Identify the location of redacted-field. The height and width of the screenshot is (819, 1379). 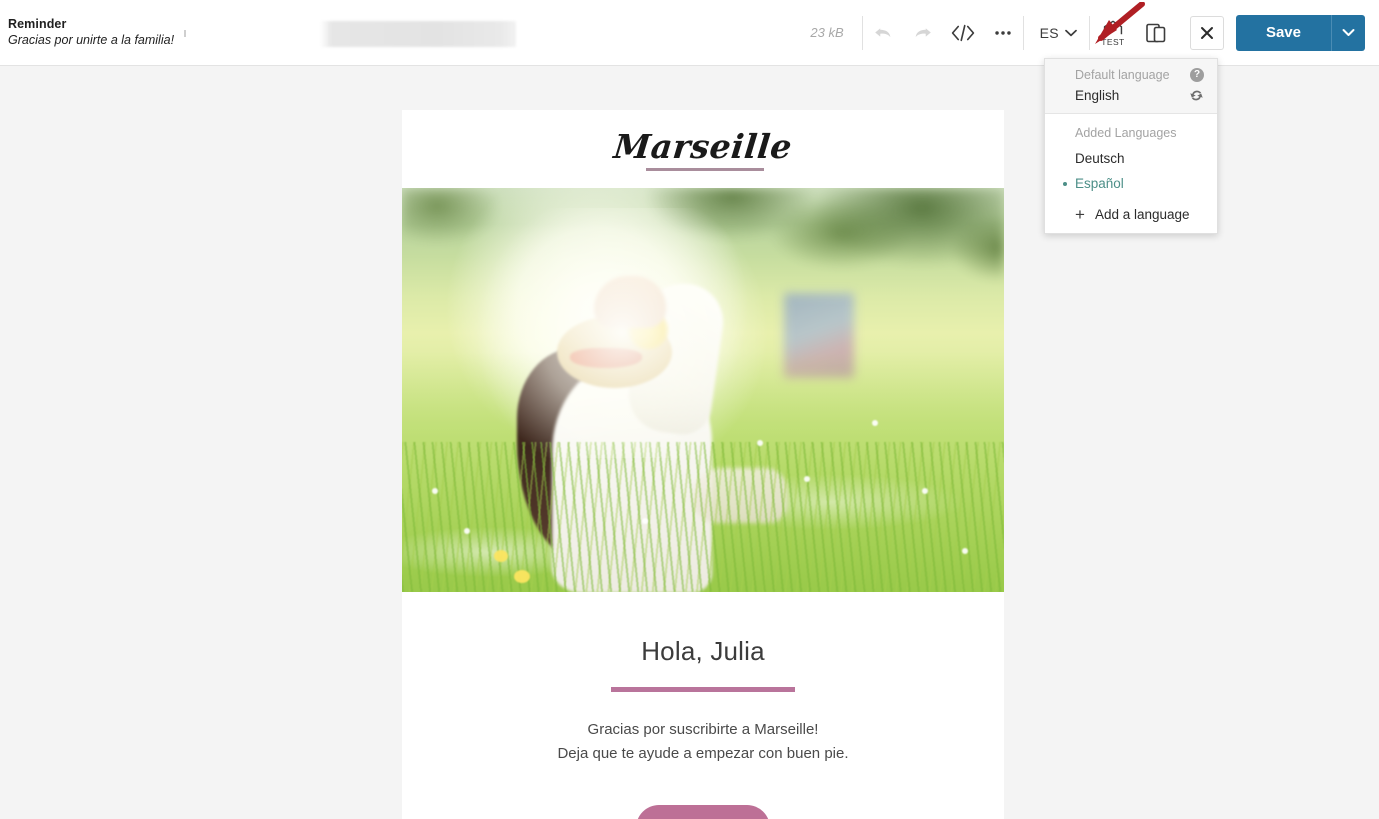
(354, 33).